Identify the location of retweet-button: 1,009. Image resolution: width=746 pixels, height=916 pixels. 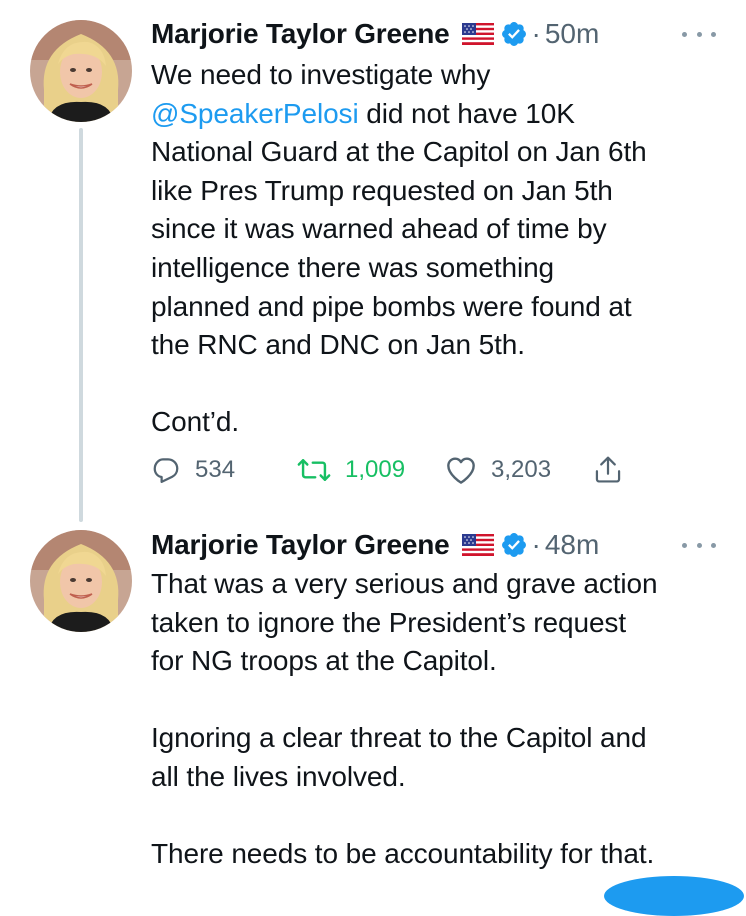
(351, 470).